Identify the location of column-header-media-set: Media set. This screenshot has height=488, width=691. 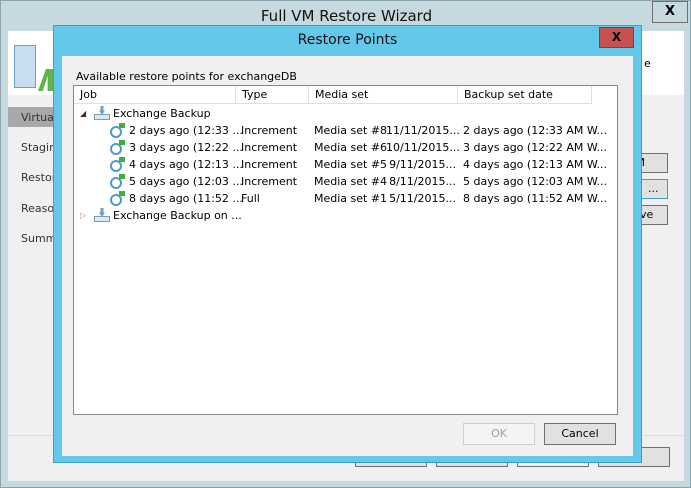
(383, 95).